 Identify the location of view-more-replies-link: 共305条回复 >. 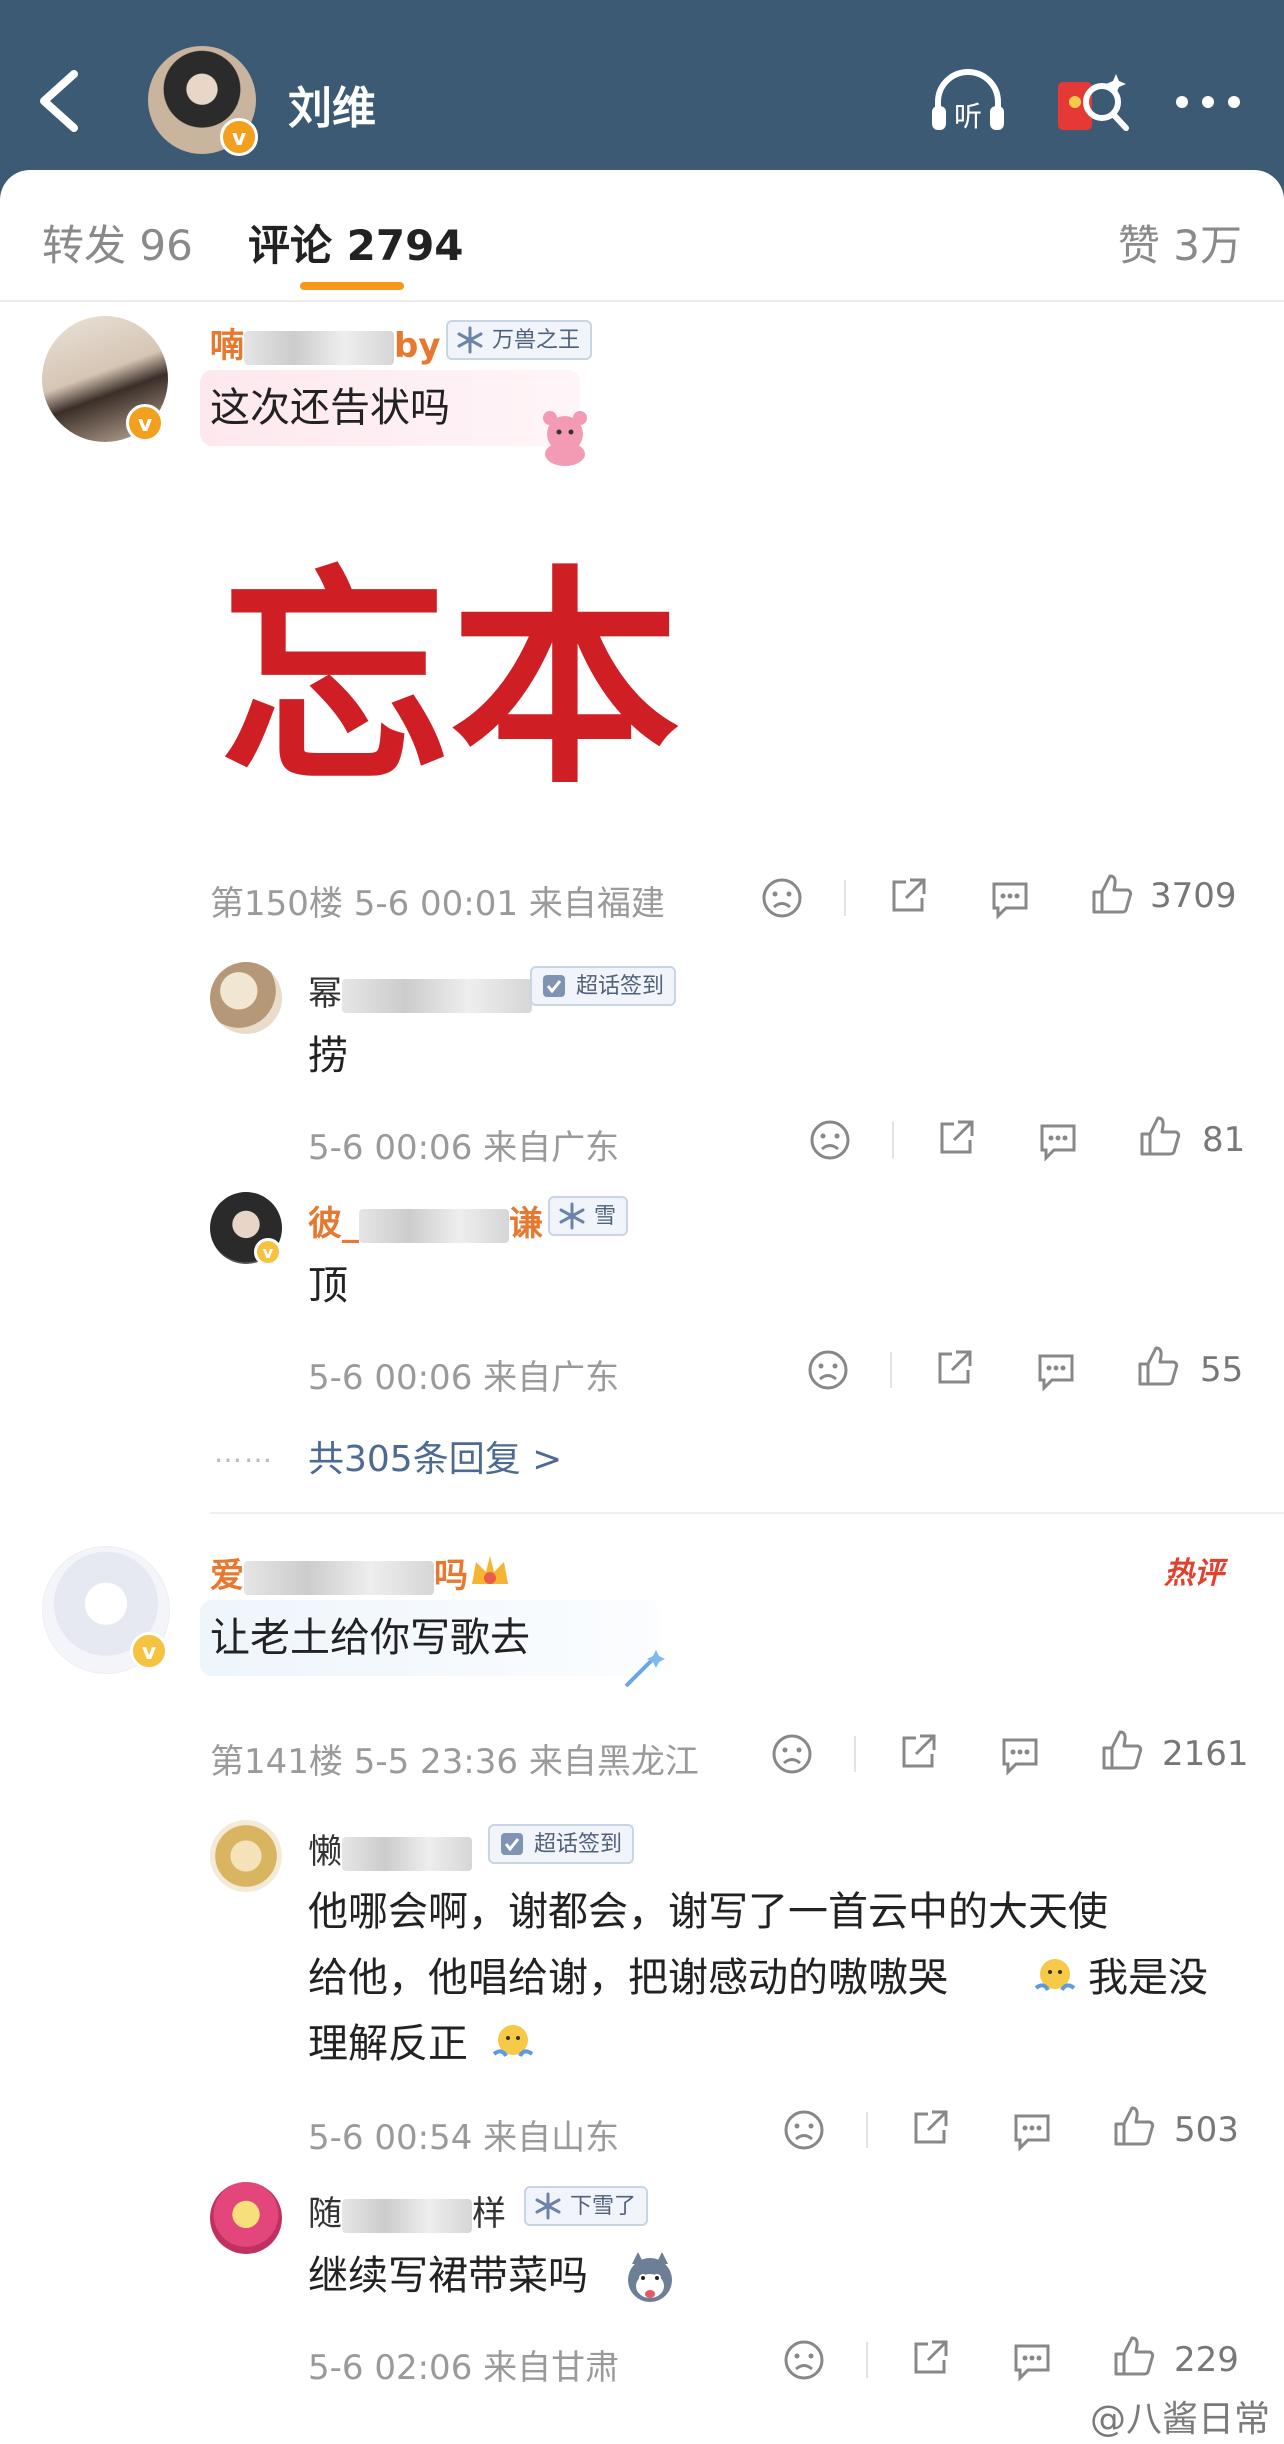
(435, 1456).